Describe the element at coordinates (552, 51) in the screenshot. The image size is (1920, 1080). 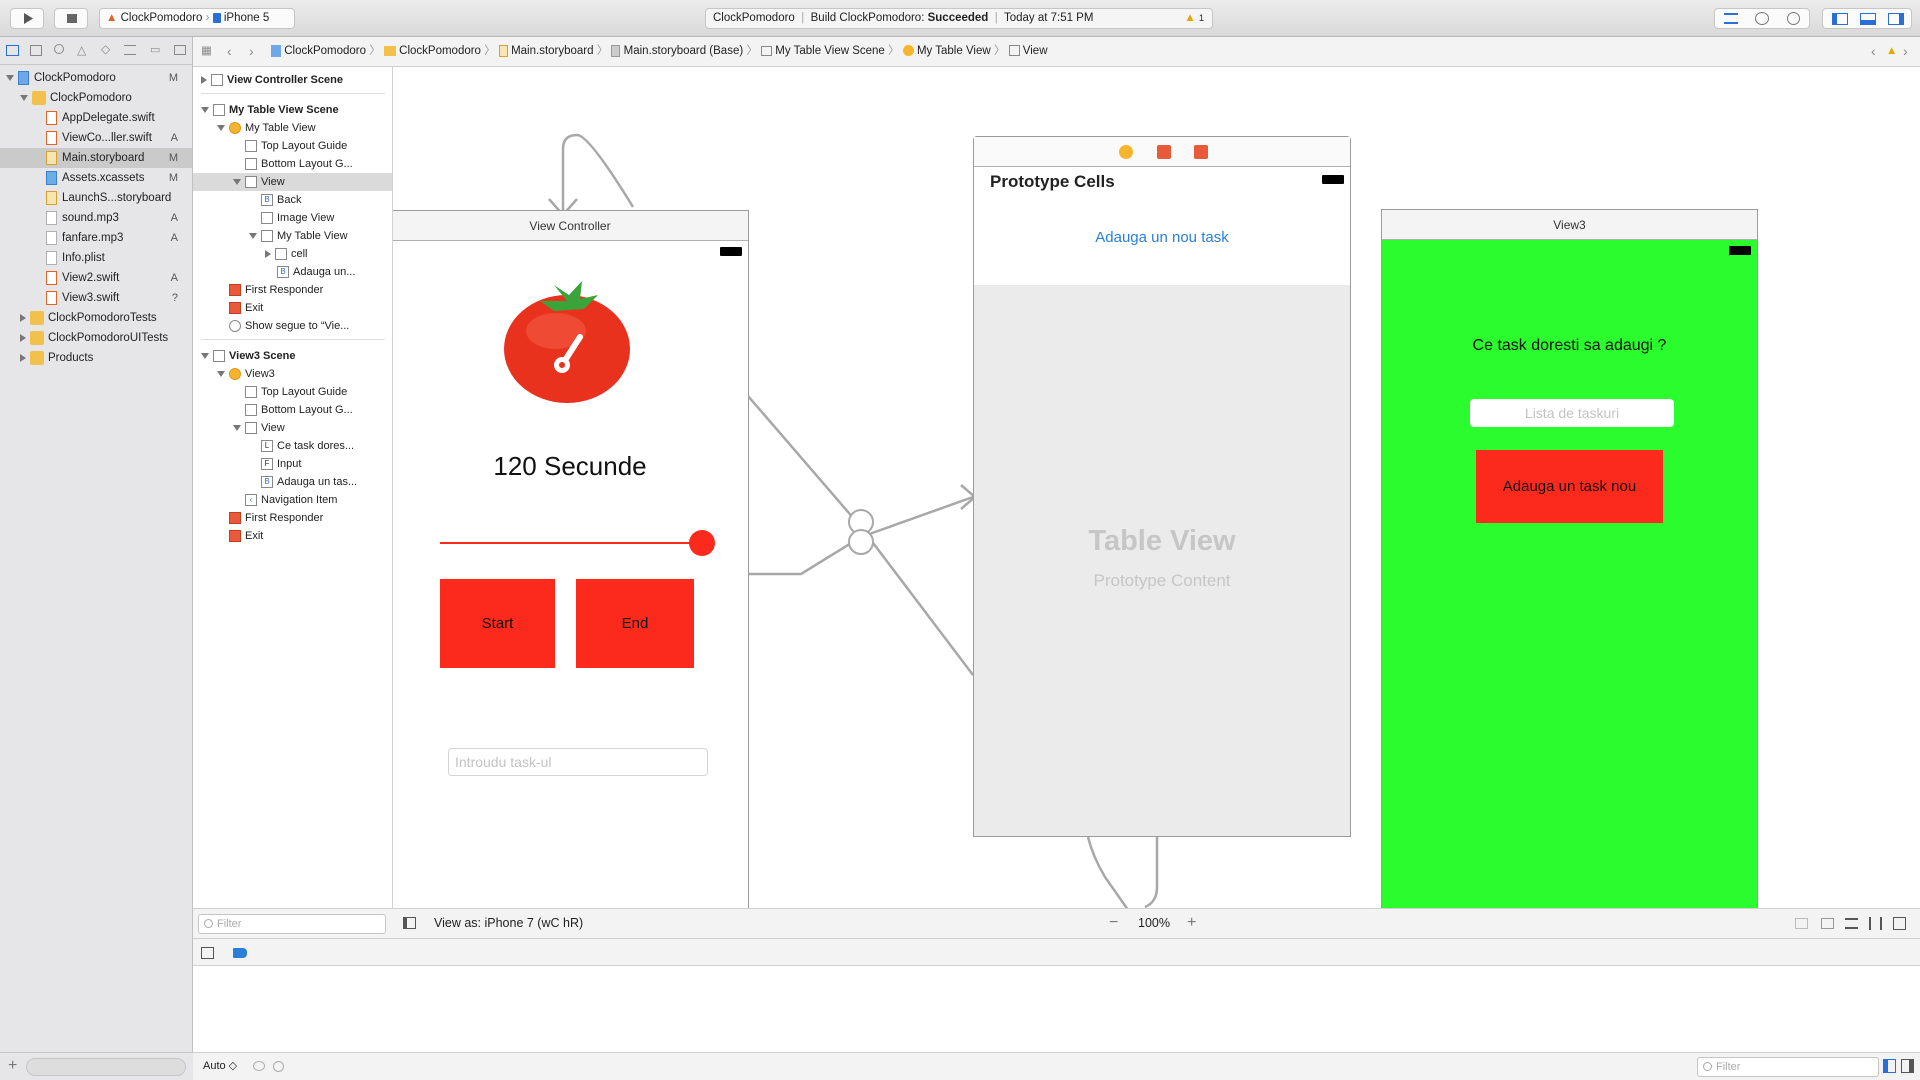
I see `crumb-file: Main.storyboard` at that location.